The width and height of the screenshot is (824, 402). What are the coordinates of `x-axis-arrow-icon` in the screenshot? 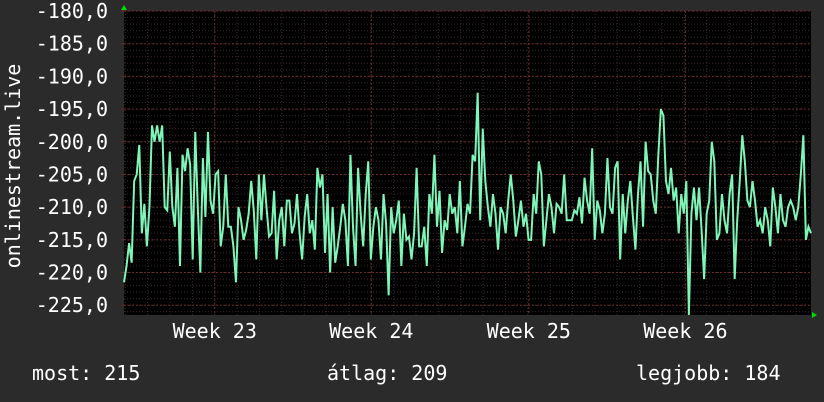 It's located at (814, 315).